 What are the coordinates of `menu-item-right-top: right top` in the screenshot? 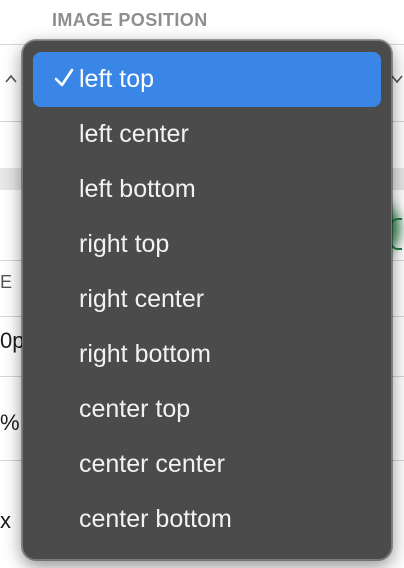 It's located at (207, 244).